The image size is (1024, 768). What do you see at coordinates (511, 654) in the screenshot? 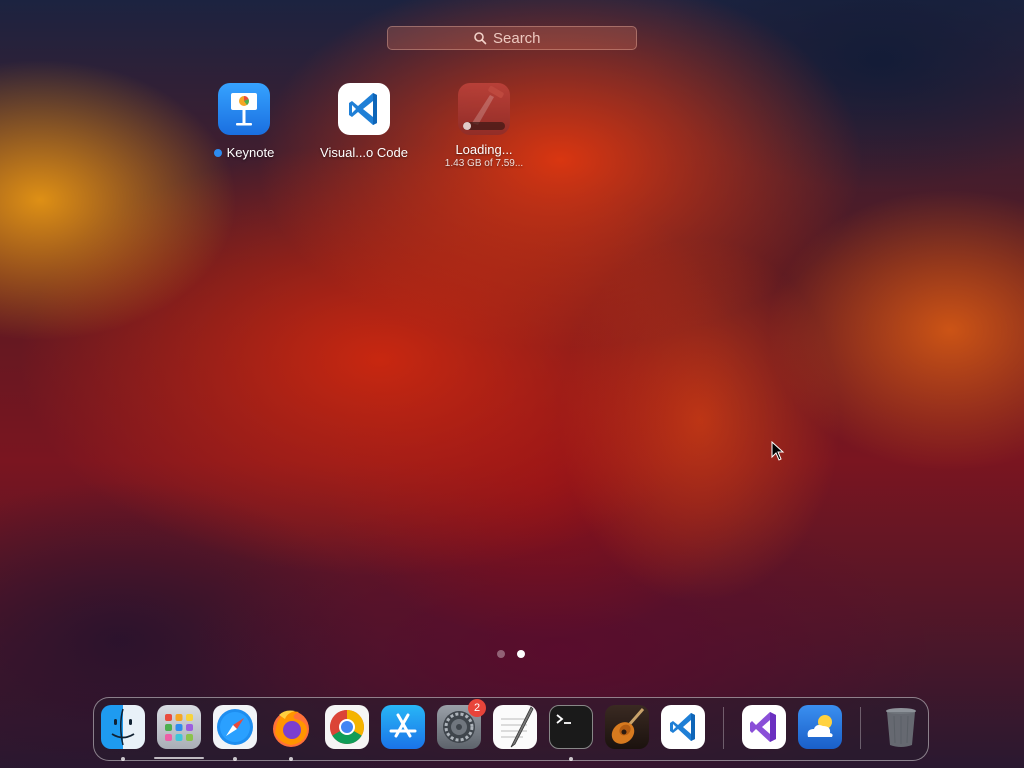
I see `page-indicator` at bounding box center [511, 654].